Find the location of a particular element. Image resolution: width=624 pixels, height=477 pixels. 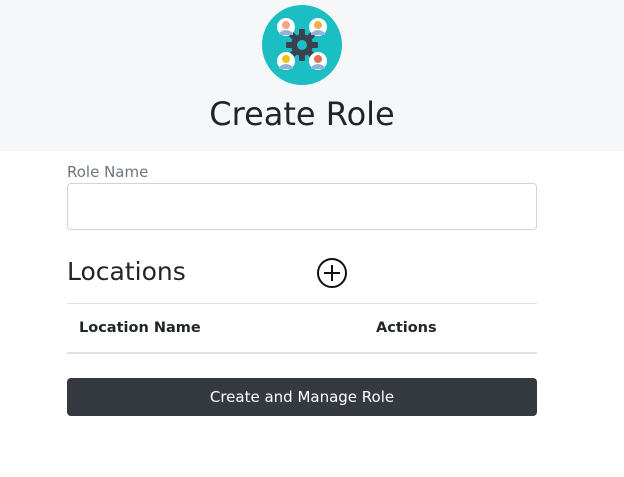

create-and-manage-role-button: Create and Manage Role is located at coordinates (302, 397).